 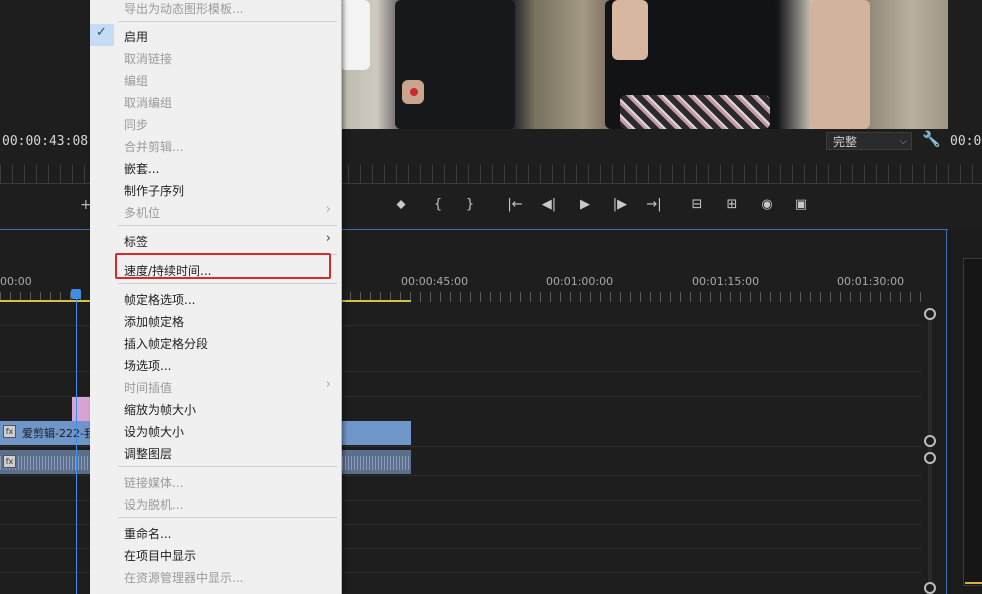 I want to click on menu-item-synchronize: 同步, so click(x=136, y=125).